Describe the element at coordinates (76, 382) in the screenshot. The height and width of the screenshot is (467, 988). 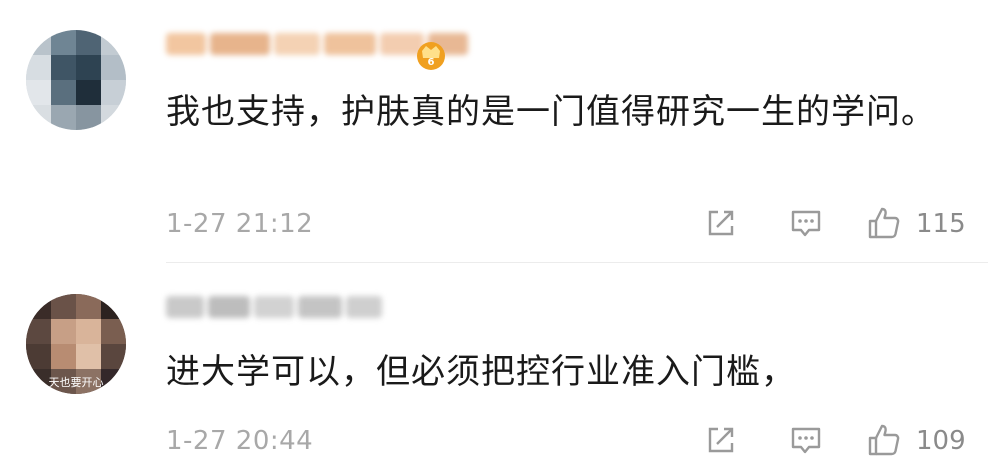
I see `avatar-caption: 天也要开心` at that location.